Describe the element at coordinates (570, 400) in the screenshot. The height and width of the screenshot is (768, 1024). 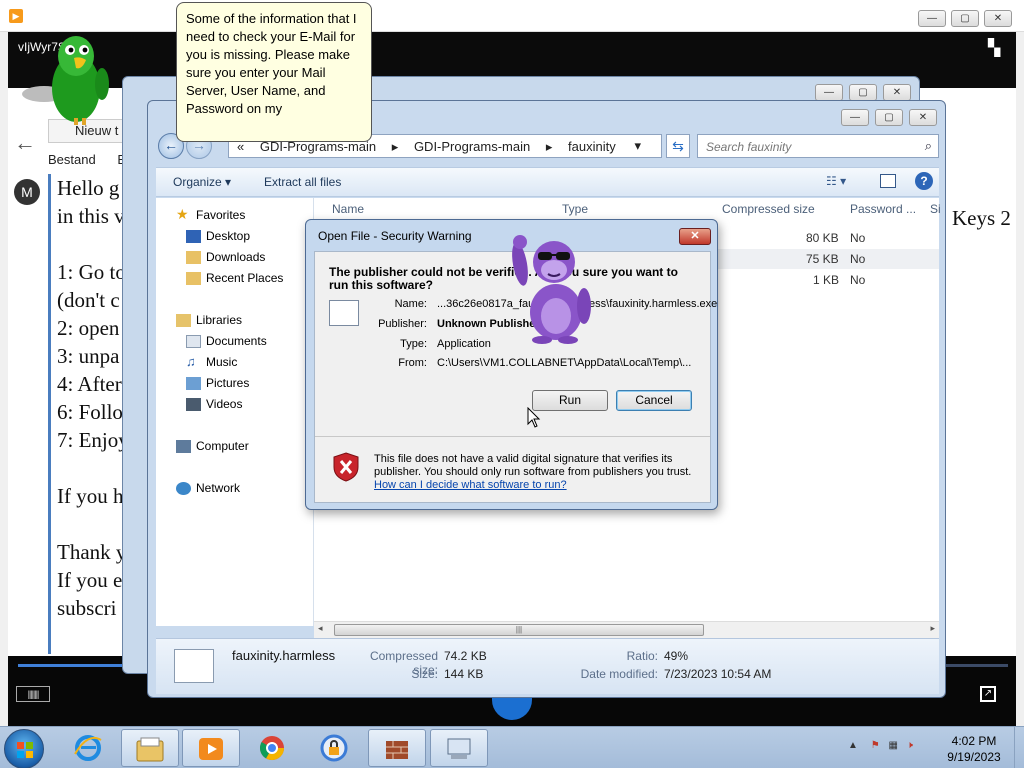
I see `run-button: Run` at that location.